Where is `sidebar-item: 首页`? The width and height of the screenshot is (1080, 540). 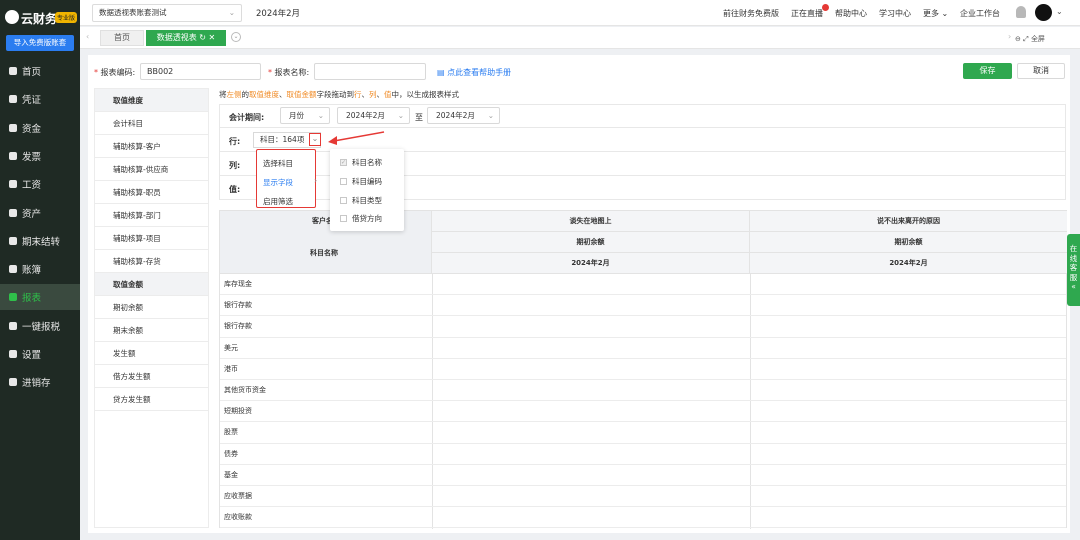
sidebar-item: 首页 is located at coordinates (40, 71).